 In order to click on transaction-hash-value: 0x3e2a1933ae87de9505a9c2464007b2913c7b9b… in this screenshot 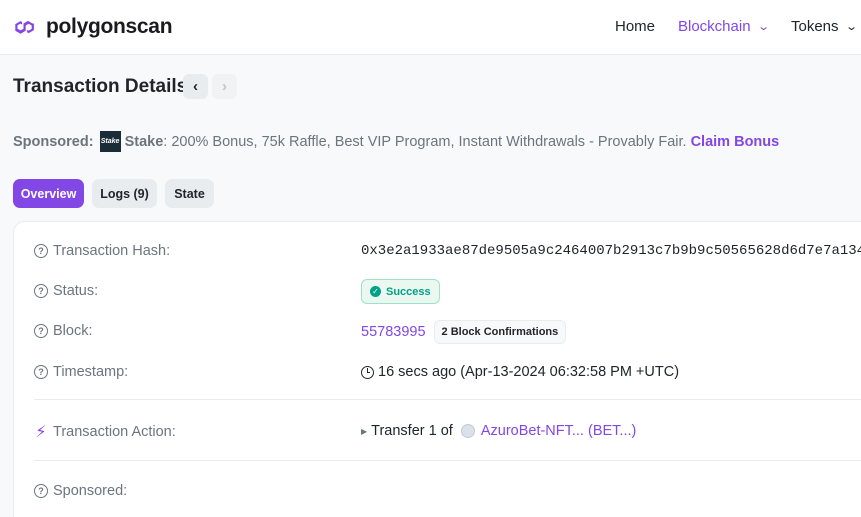, I will do `click(611, 251)`.